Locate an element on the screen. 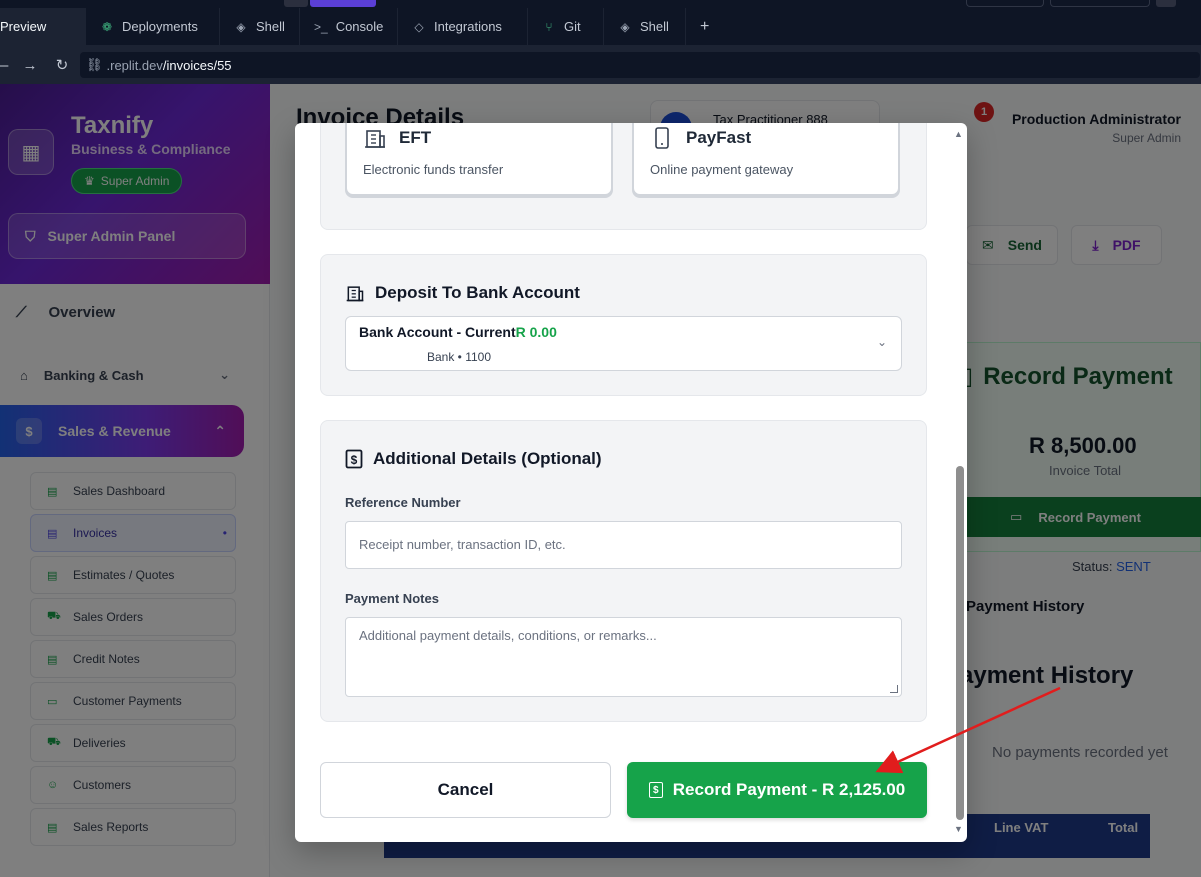 The width and height of the screenshot is (1201, 877). tab-git: ⑂ Git is located at coordinates (566, 26).